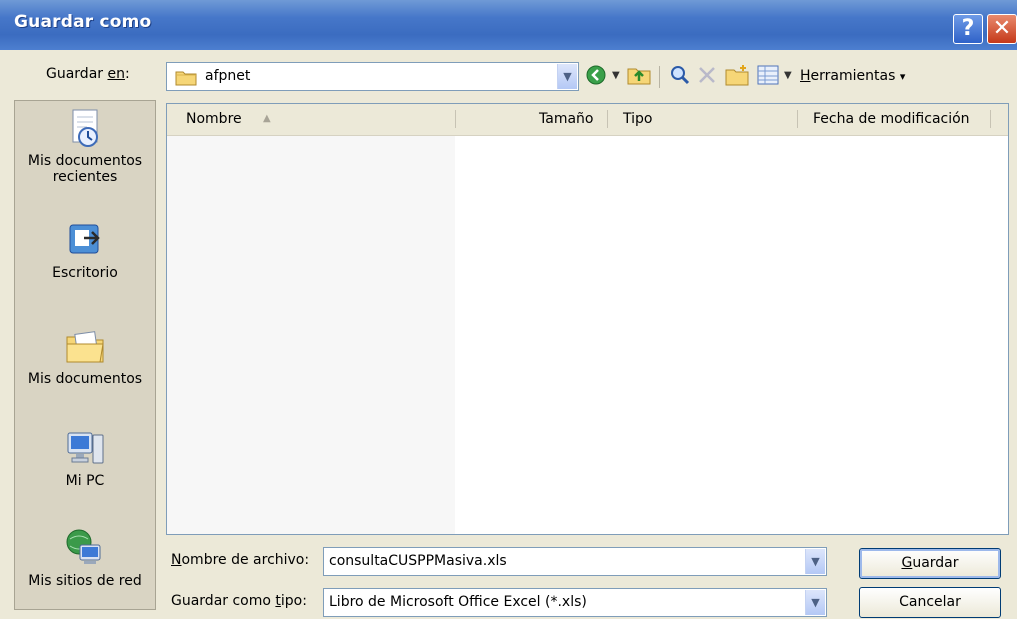 The width and height of the screenshot is (1017, 619). What do you see at coordinates (85, 448) in the screenshot?
I see `my-computer-icon` at bounding box center [85, 448].